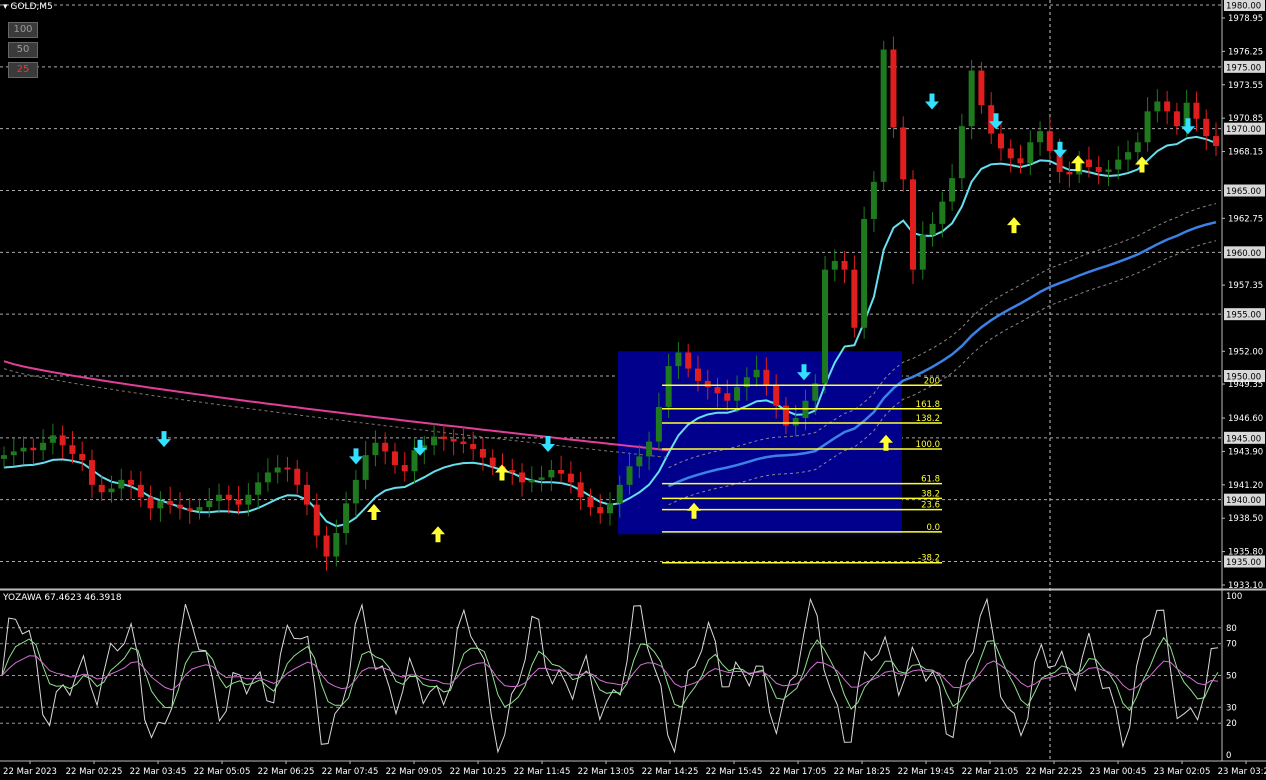 This screenshot has width=1266, height=780. I want to click on time-tick-label: 22 Mar 13:05, so click(606, 772).